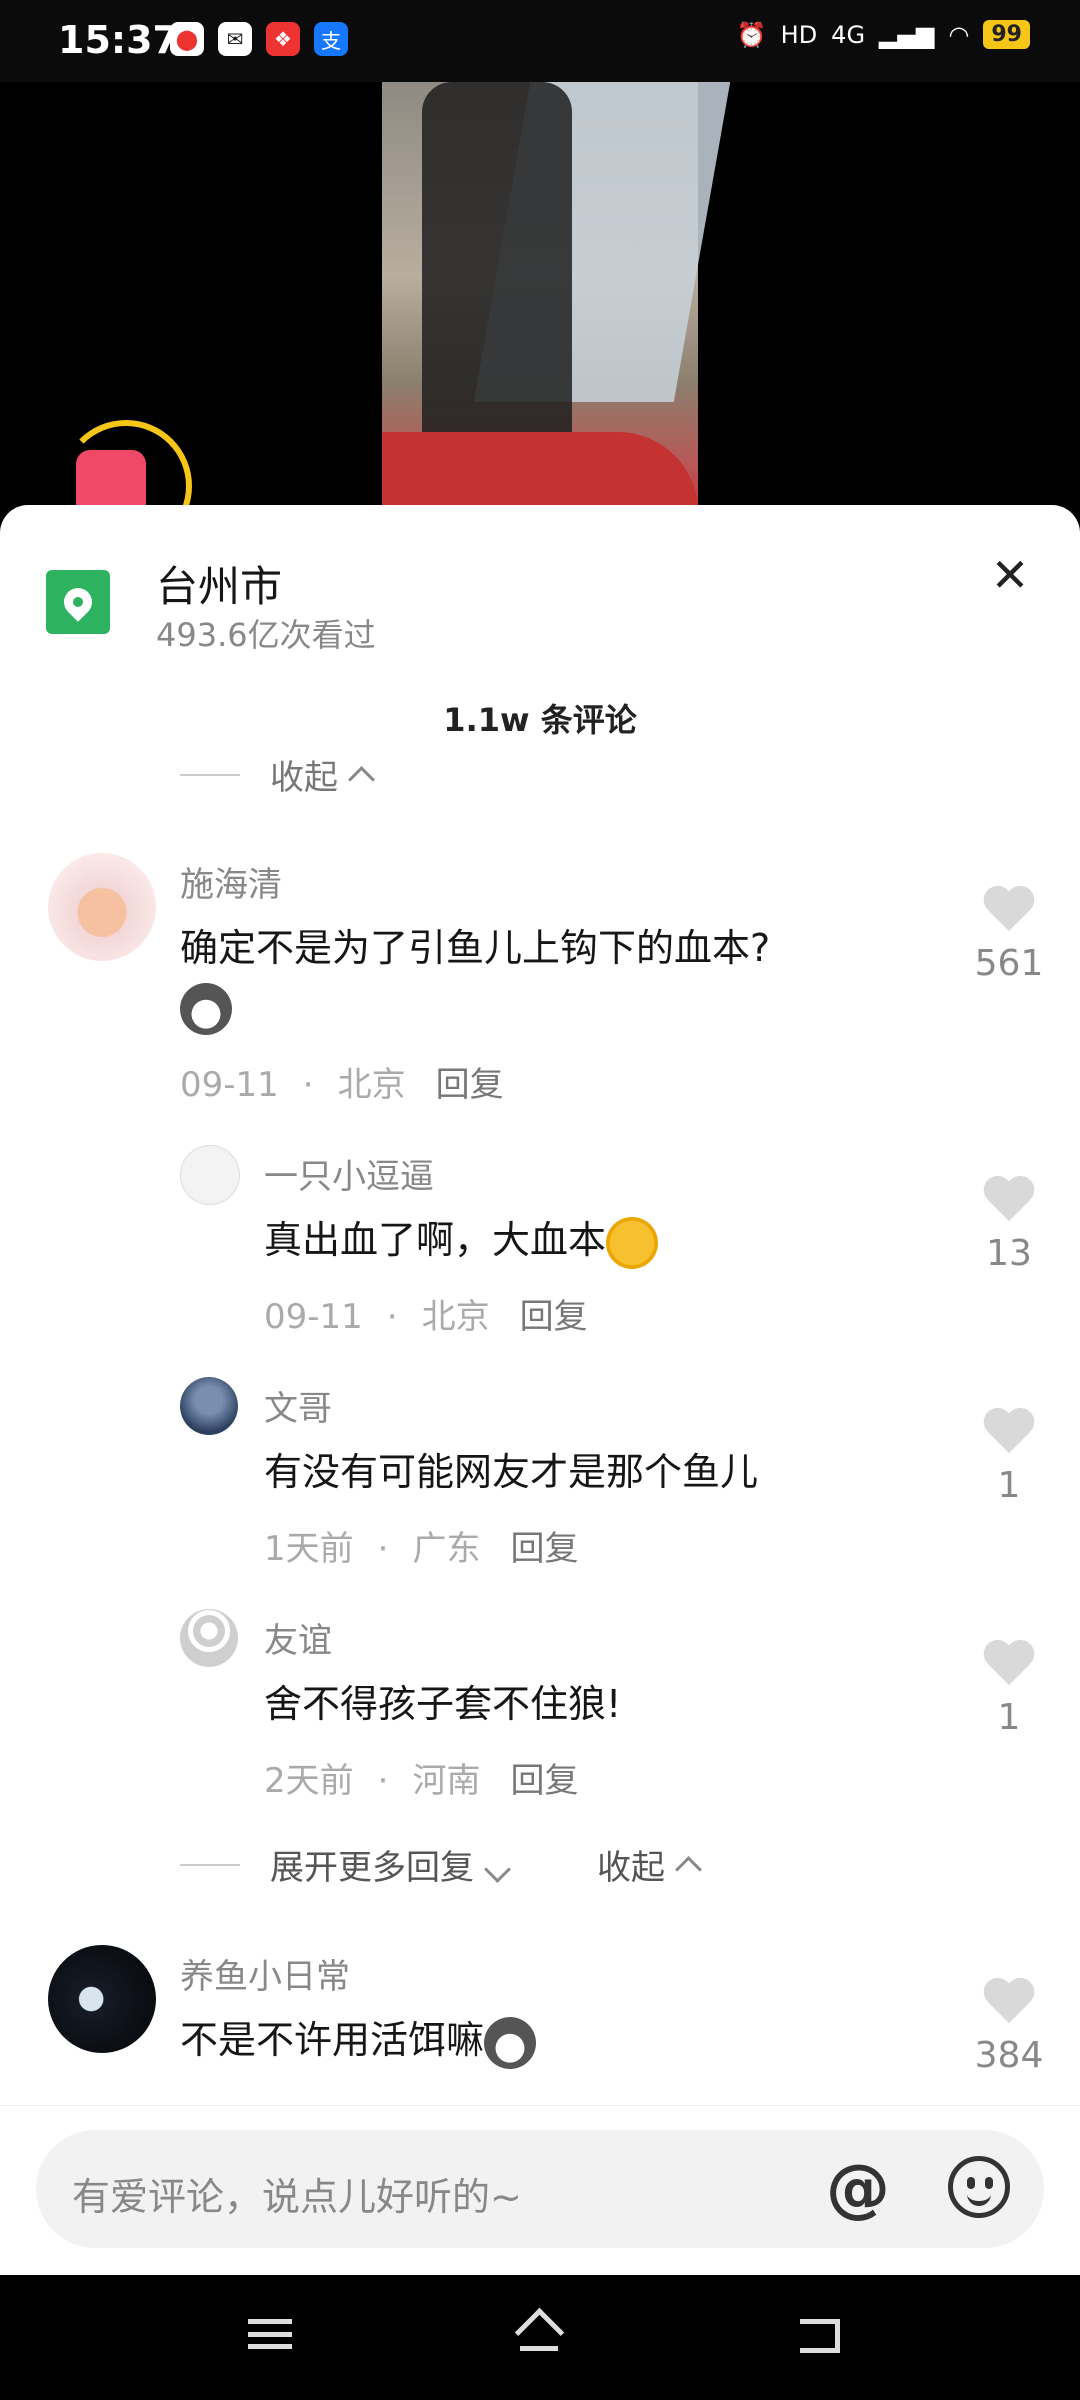 This screenshot has height=2400, width=1080. Describe the element at coordinates (259, 39) in the screenshot. I see `status-app-icons: ⬤ ✉ ❖ 支` at that location.